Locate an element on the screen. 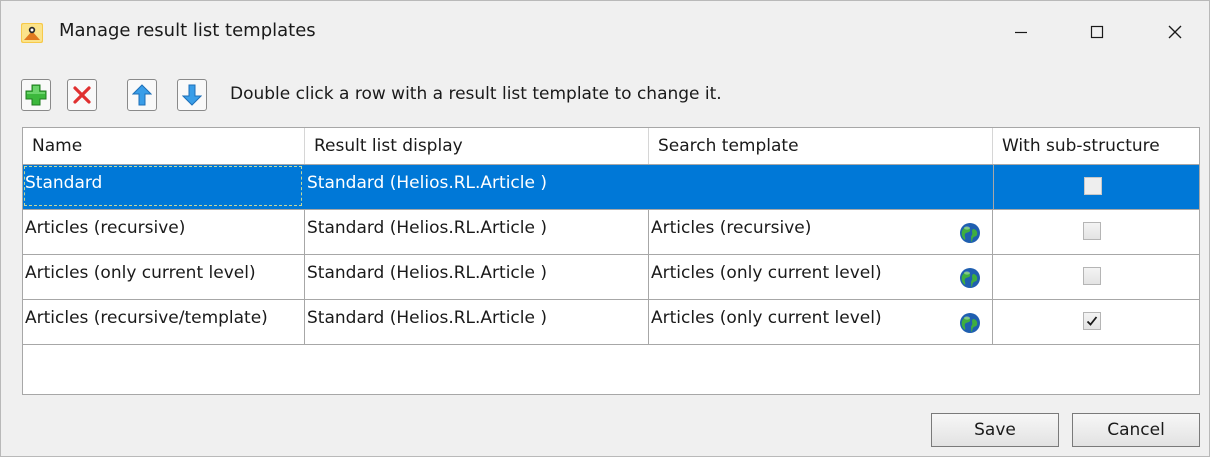 This screenshot has height=457, width=1210. cell-search-template-text: Articles (recursive) is located at coordinates (731, 228).